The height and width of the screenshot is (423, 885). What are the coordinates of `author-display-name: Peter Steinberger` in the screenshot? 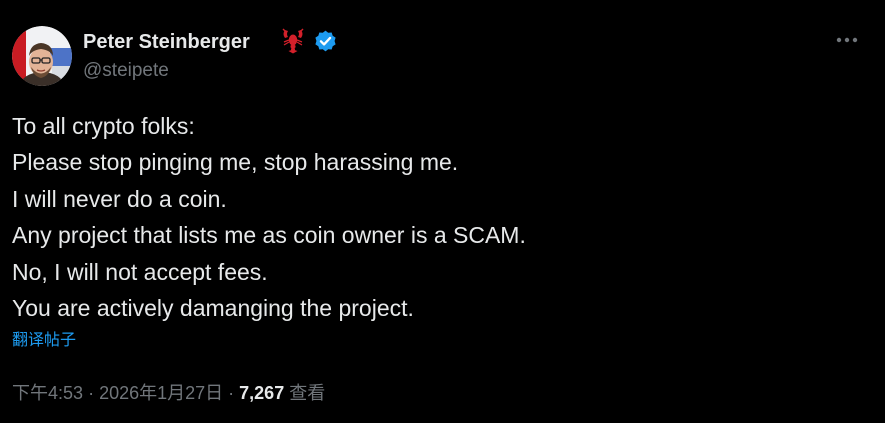 It's located at (166, 42).